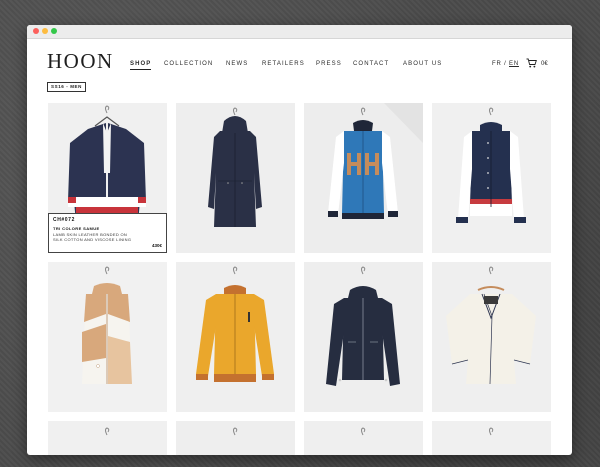  Describe the element at coordinates (422, 64) in the screenshot. I see `nav-item-about-us: ABOUT US` at that location.